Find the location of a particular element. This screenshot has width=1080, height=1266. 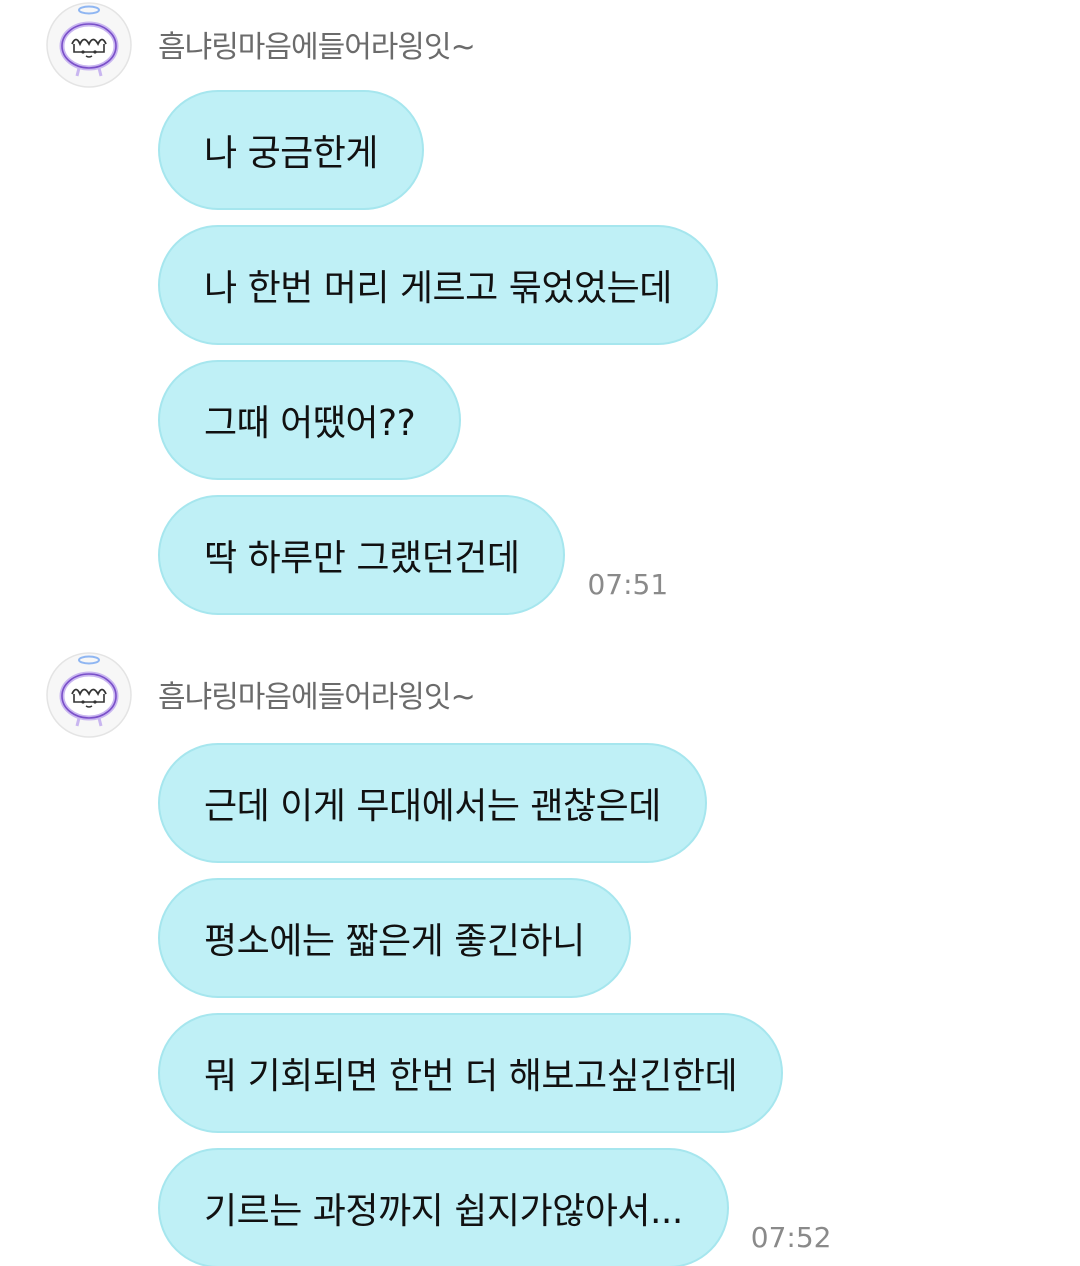

message-row: 기르는 과정까지 쉽지가않아서... 07:52 is located at coordinates (494, 1205).